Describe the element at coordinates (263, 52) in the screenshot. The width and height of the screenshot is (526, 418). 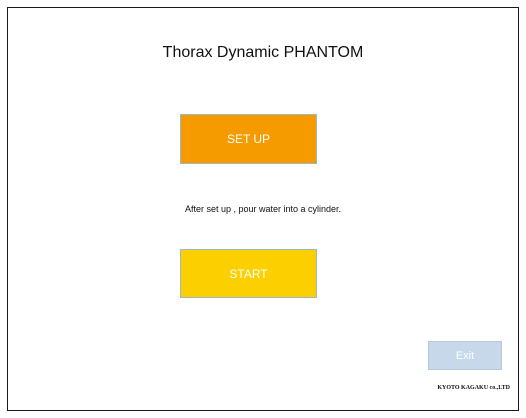
I see `app-title: Thorax Dynamic PHANTOM` at that location.